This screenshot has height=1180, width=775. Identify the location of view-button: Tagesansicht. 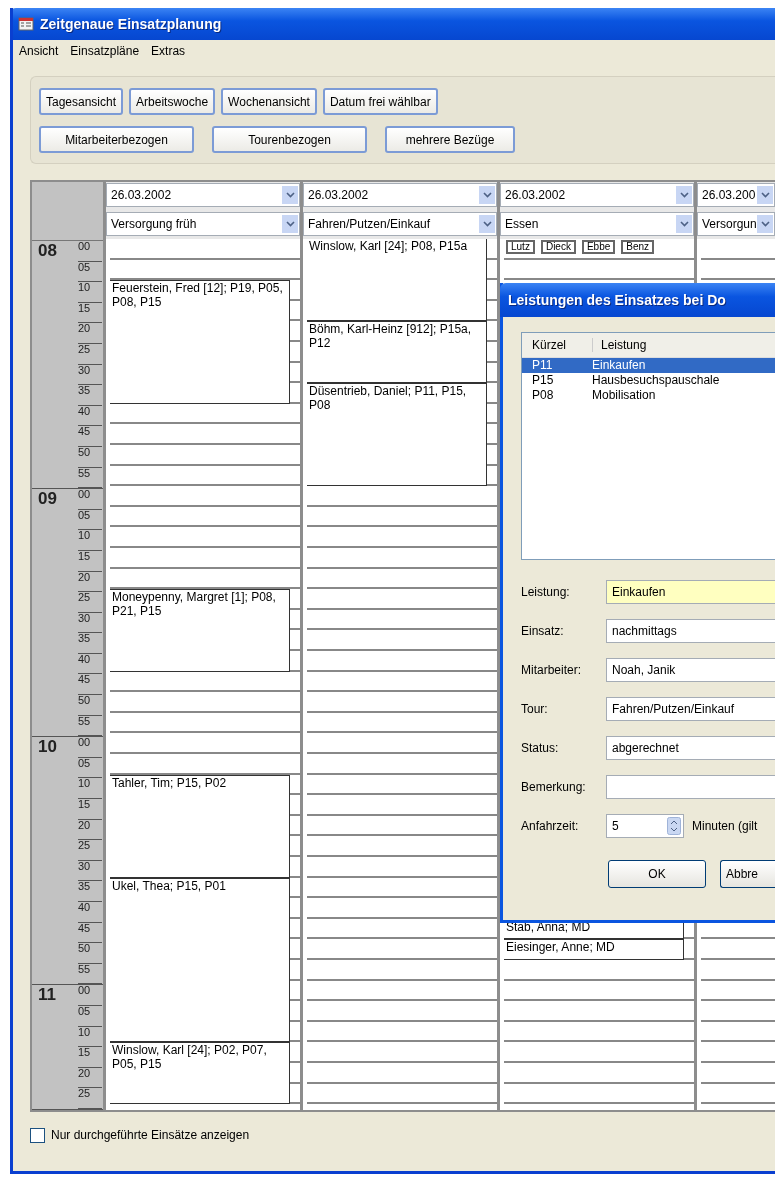
(81, 101).